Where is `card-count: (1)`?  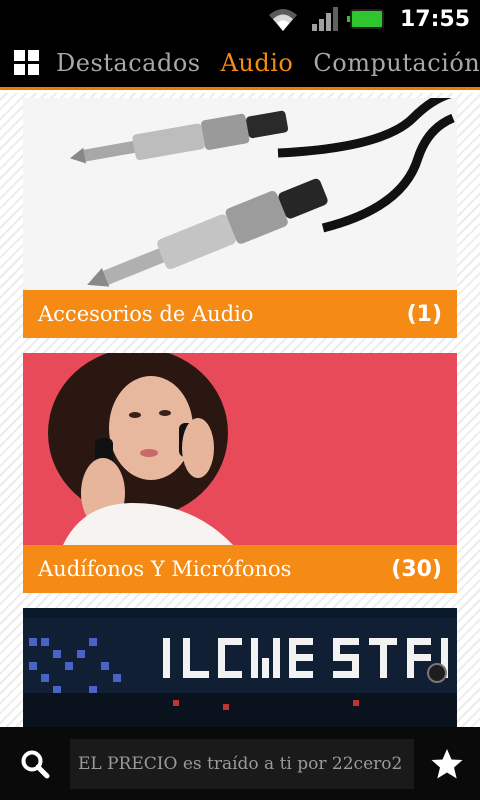
card-count: (1) is located at coordinates (424, 314).